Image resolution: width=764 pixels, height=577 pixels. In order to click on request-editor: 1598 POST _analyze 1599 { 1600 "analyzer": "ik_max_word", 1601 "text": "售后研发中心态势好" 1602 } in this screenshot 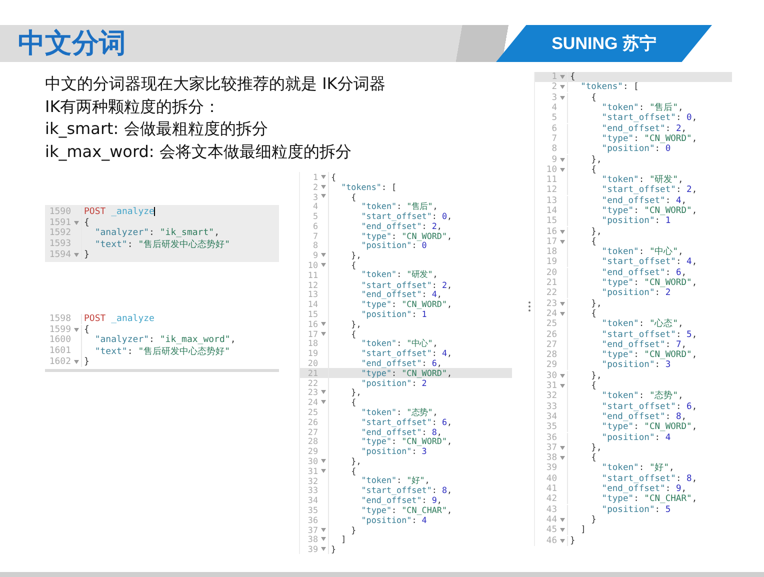, I will do `click(162, 342)`.